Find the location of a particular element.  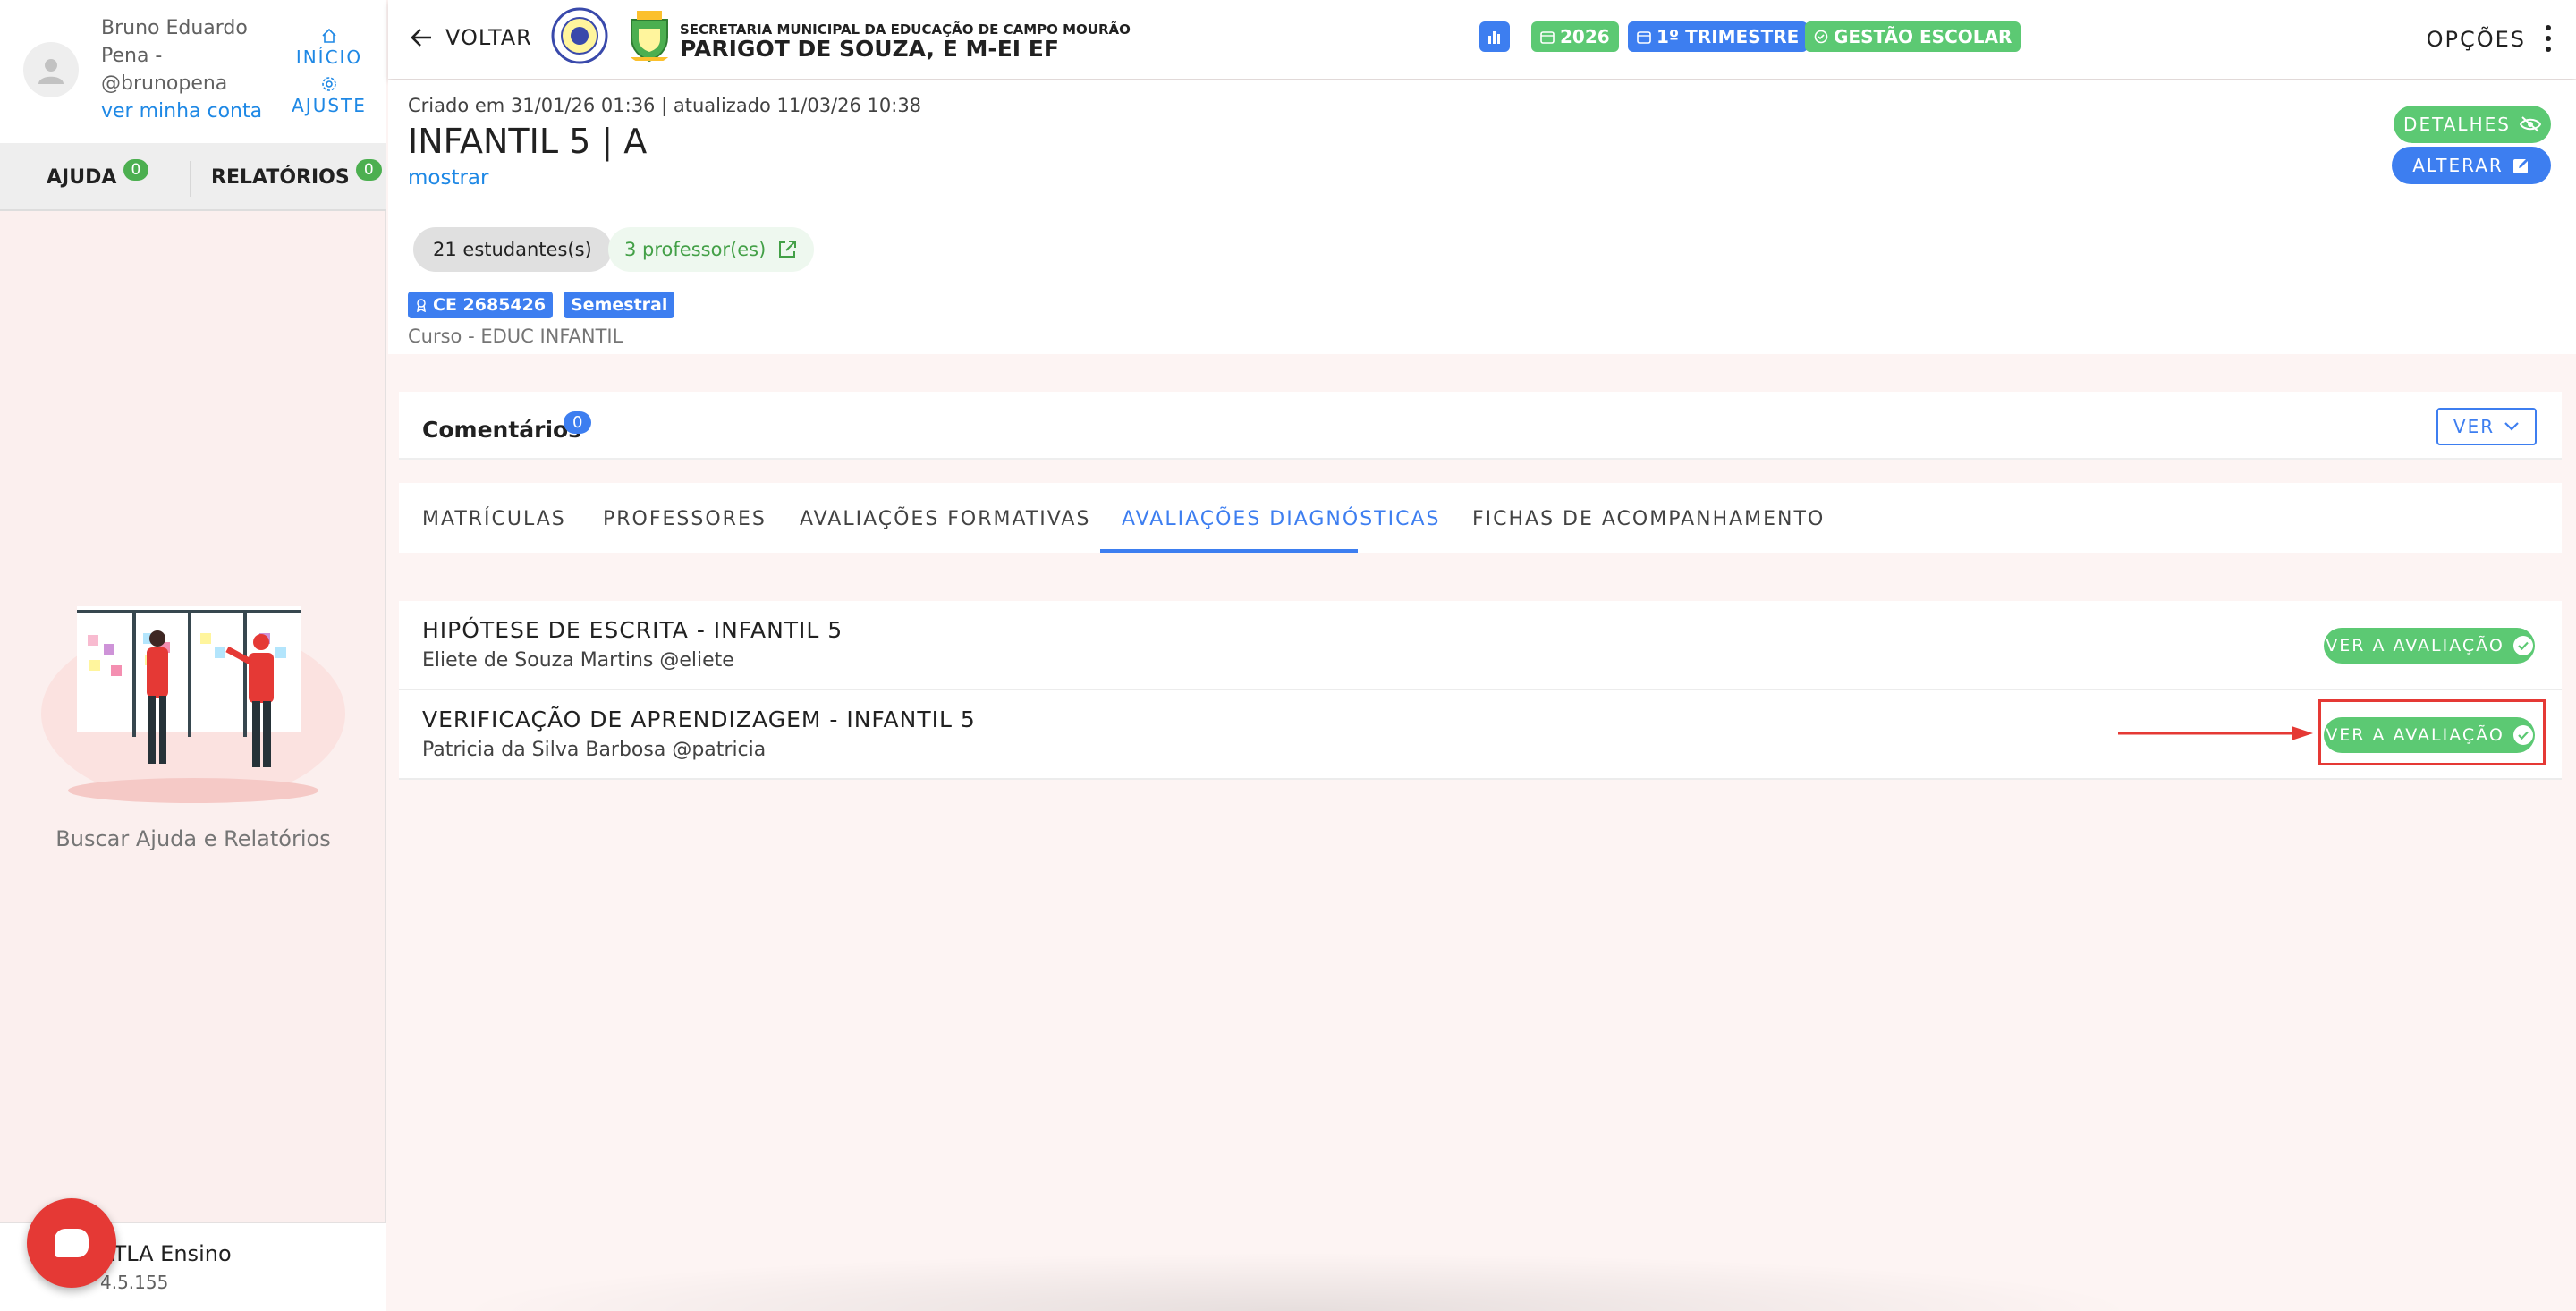

app-name: ATLA Ensino is located at coordinates (166, 1253).